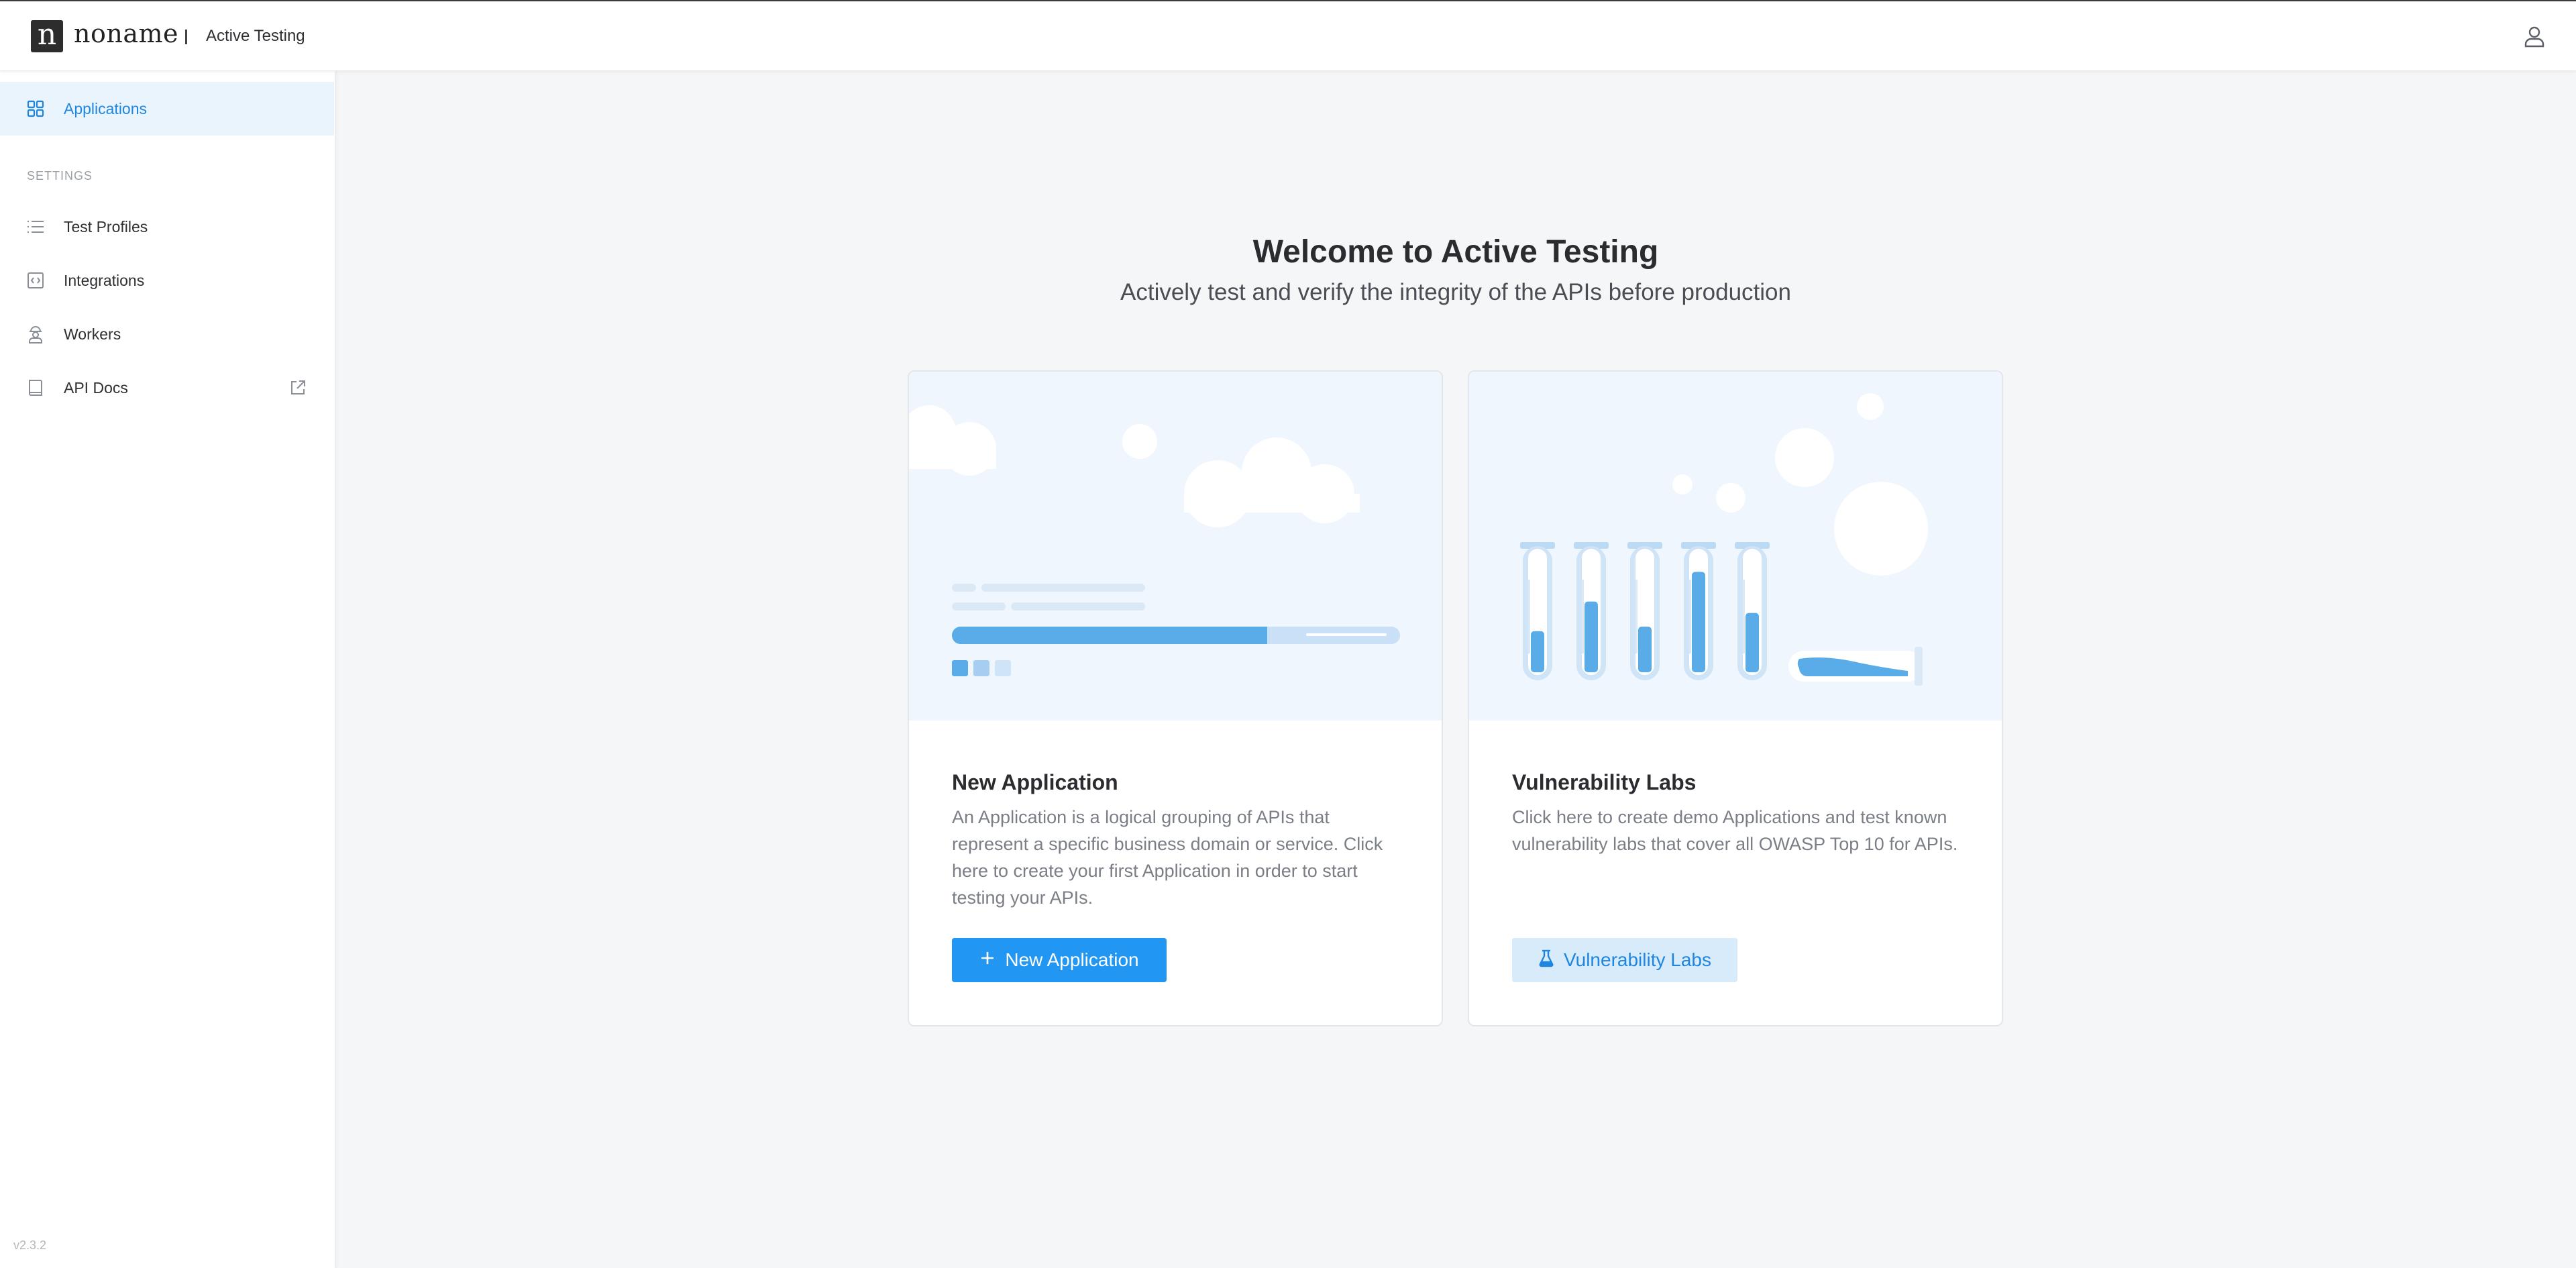 The width and height of the screenshot is (2576, 1268). I want to click on application-illustration, so click(1175, 546).